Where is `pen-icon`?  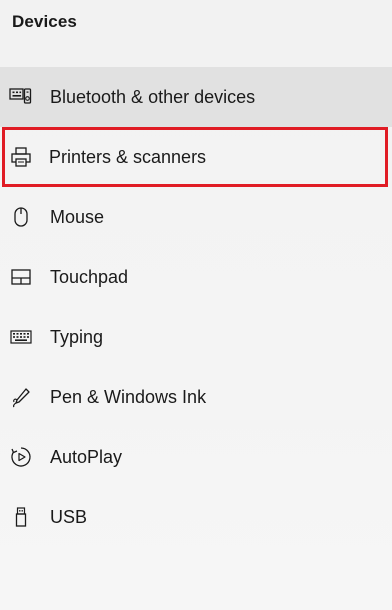
pen-icon is located at coordinates (21, 397).